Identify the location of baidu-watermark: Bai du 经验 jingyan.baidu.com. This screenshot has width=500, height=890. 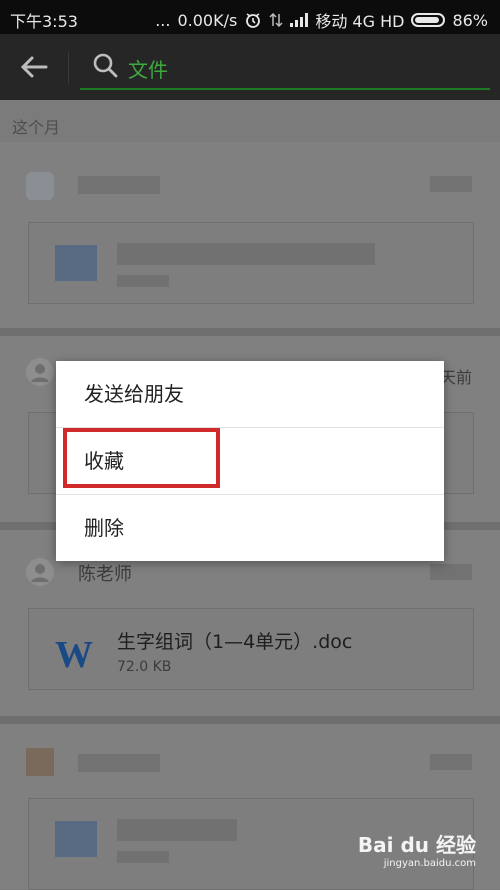
(417, 849).